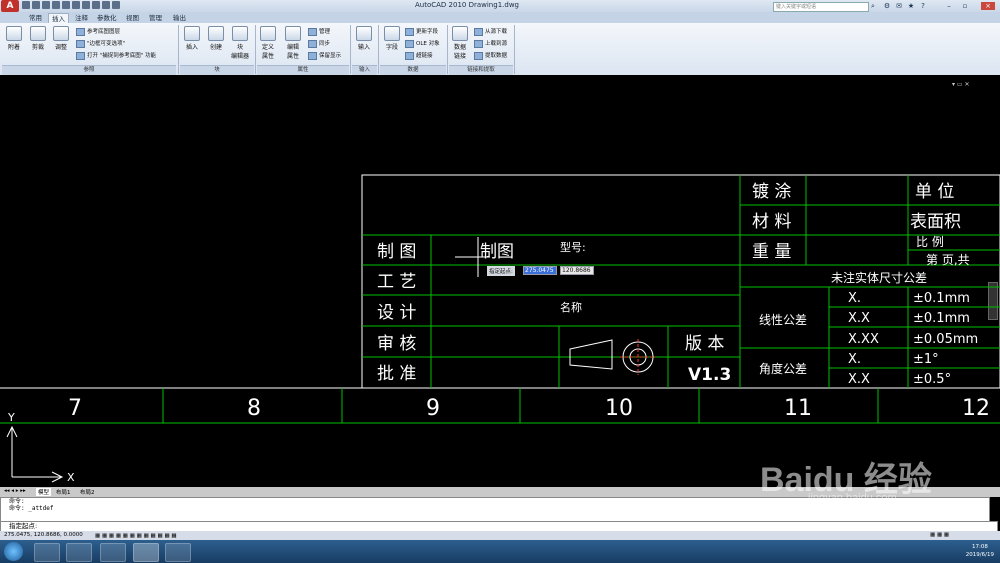  What do you see at coordinates (460, 43) in the screenshot?
I see `data-link-button: 数据 链接` at bounding box center [460, 43].